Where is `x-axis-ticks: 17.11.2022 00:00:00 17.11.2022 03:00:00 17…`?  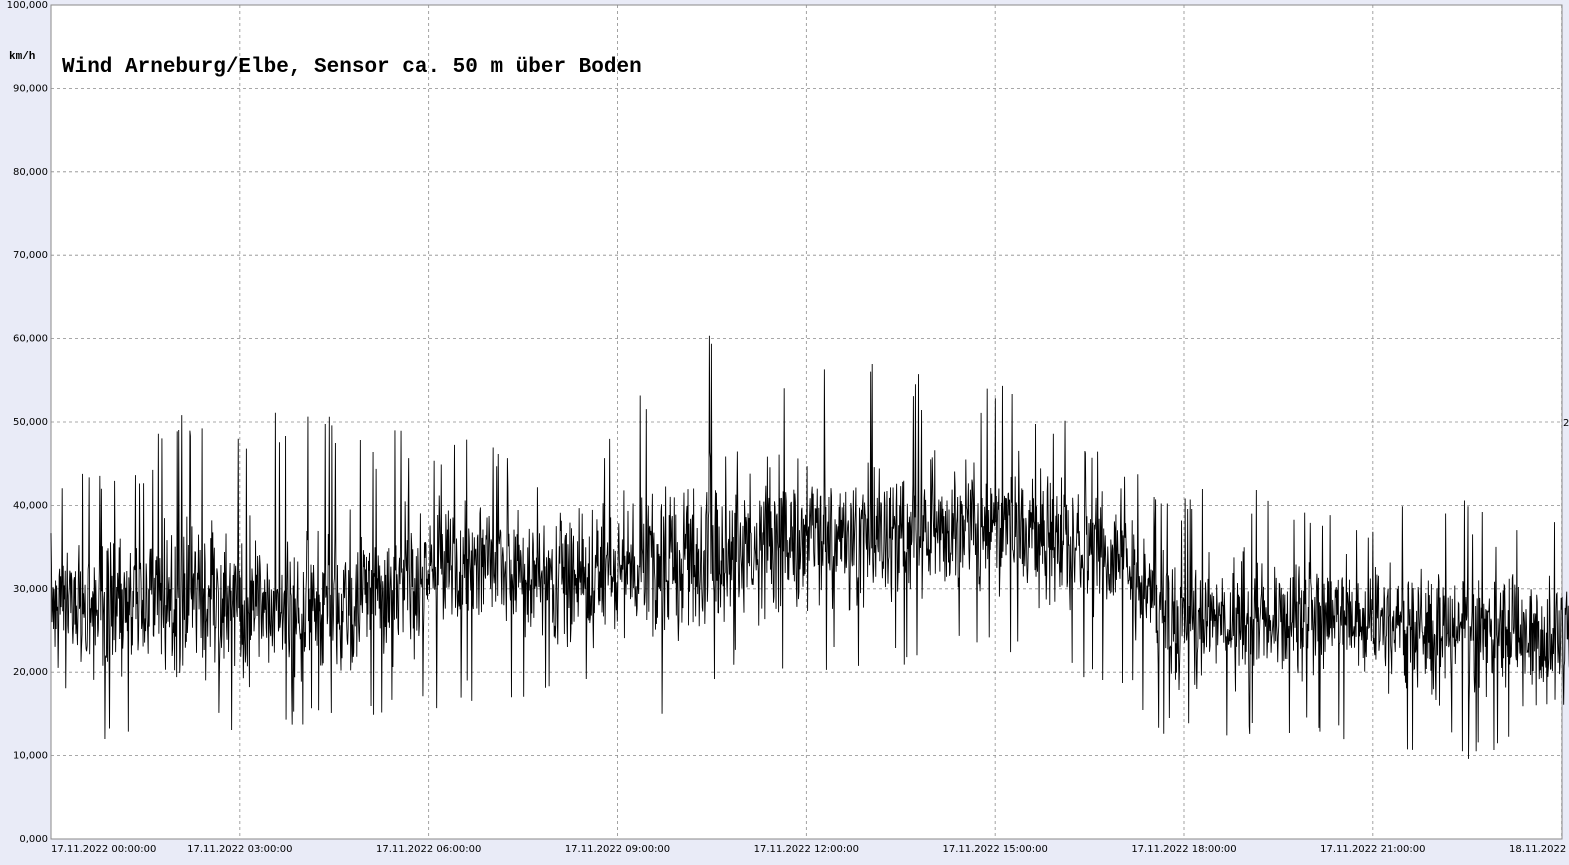 x-axis-ticks: 17.11.2022 00:00:00 17.11.2022 03:00:00 17… is located at coordinates (810, 849).